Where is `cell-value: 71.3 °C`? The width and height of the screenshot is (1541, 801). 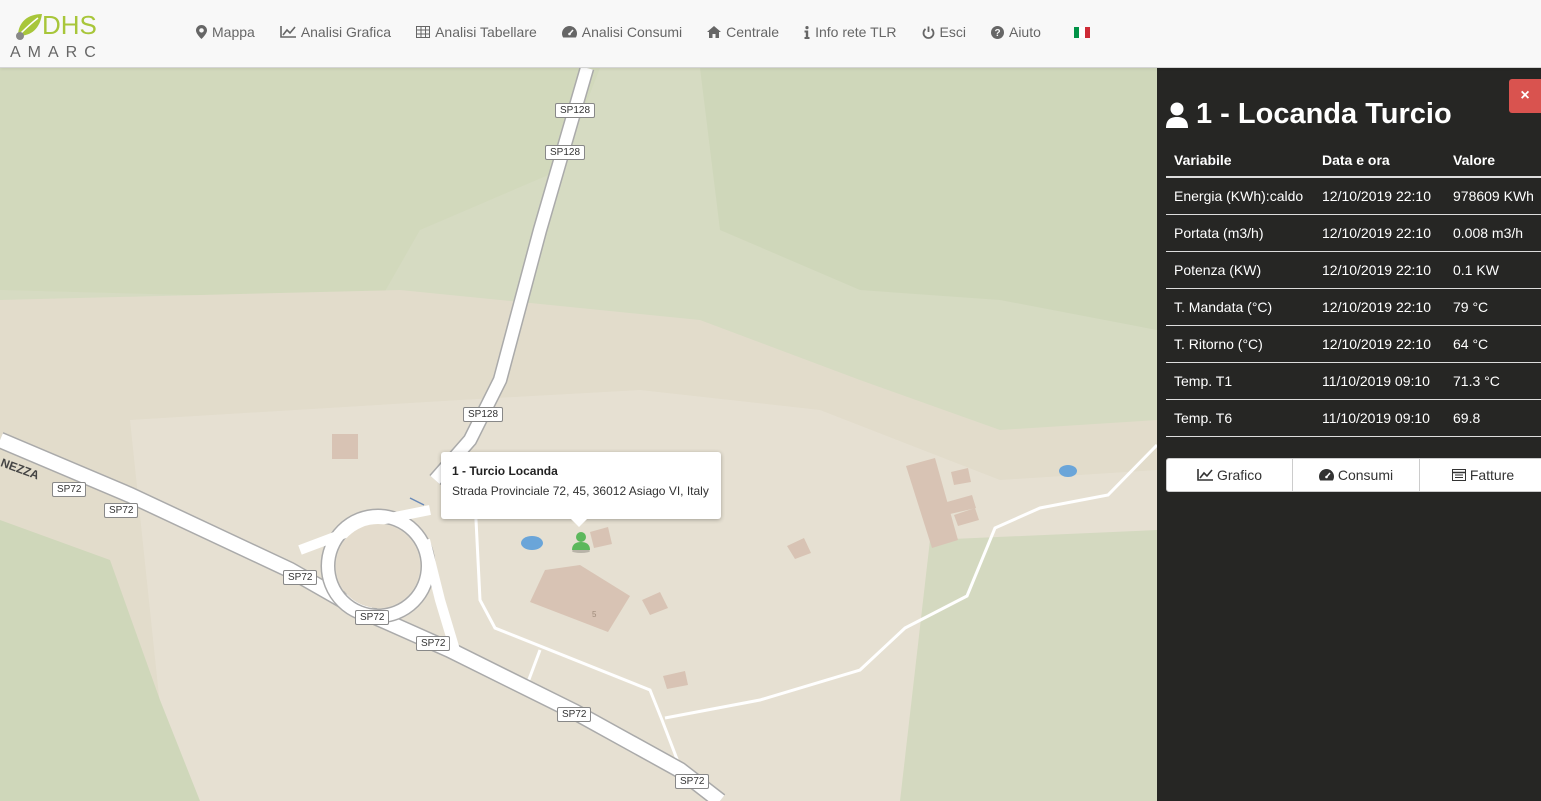
cell-value: 71.3 °C is located at coordinates (1493, 381).